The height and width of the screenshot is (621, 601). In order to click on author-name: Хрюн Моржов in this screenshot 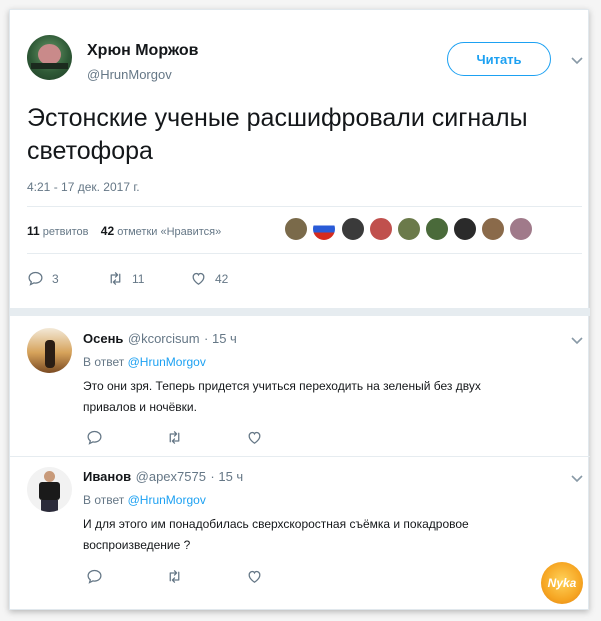, I will do `click(142, 51)`.